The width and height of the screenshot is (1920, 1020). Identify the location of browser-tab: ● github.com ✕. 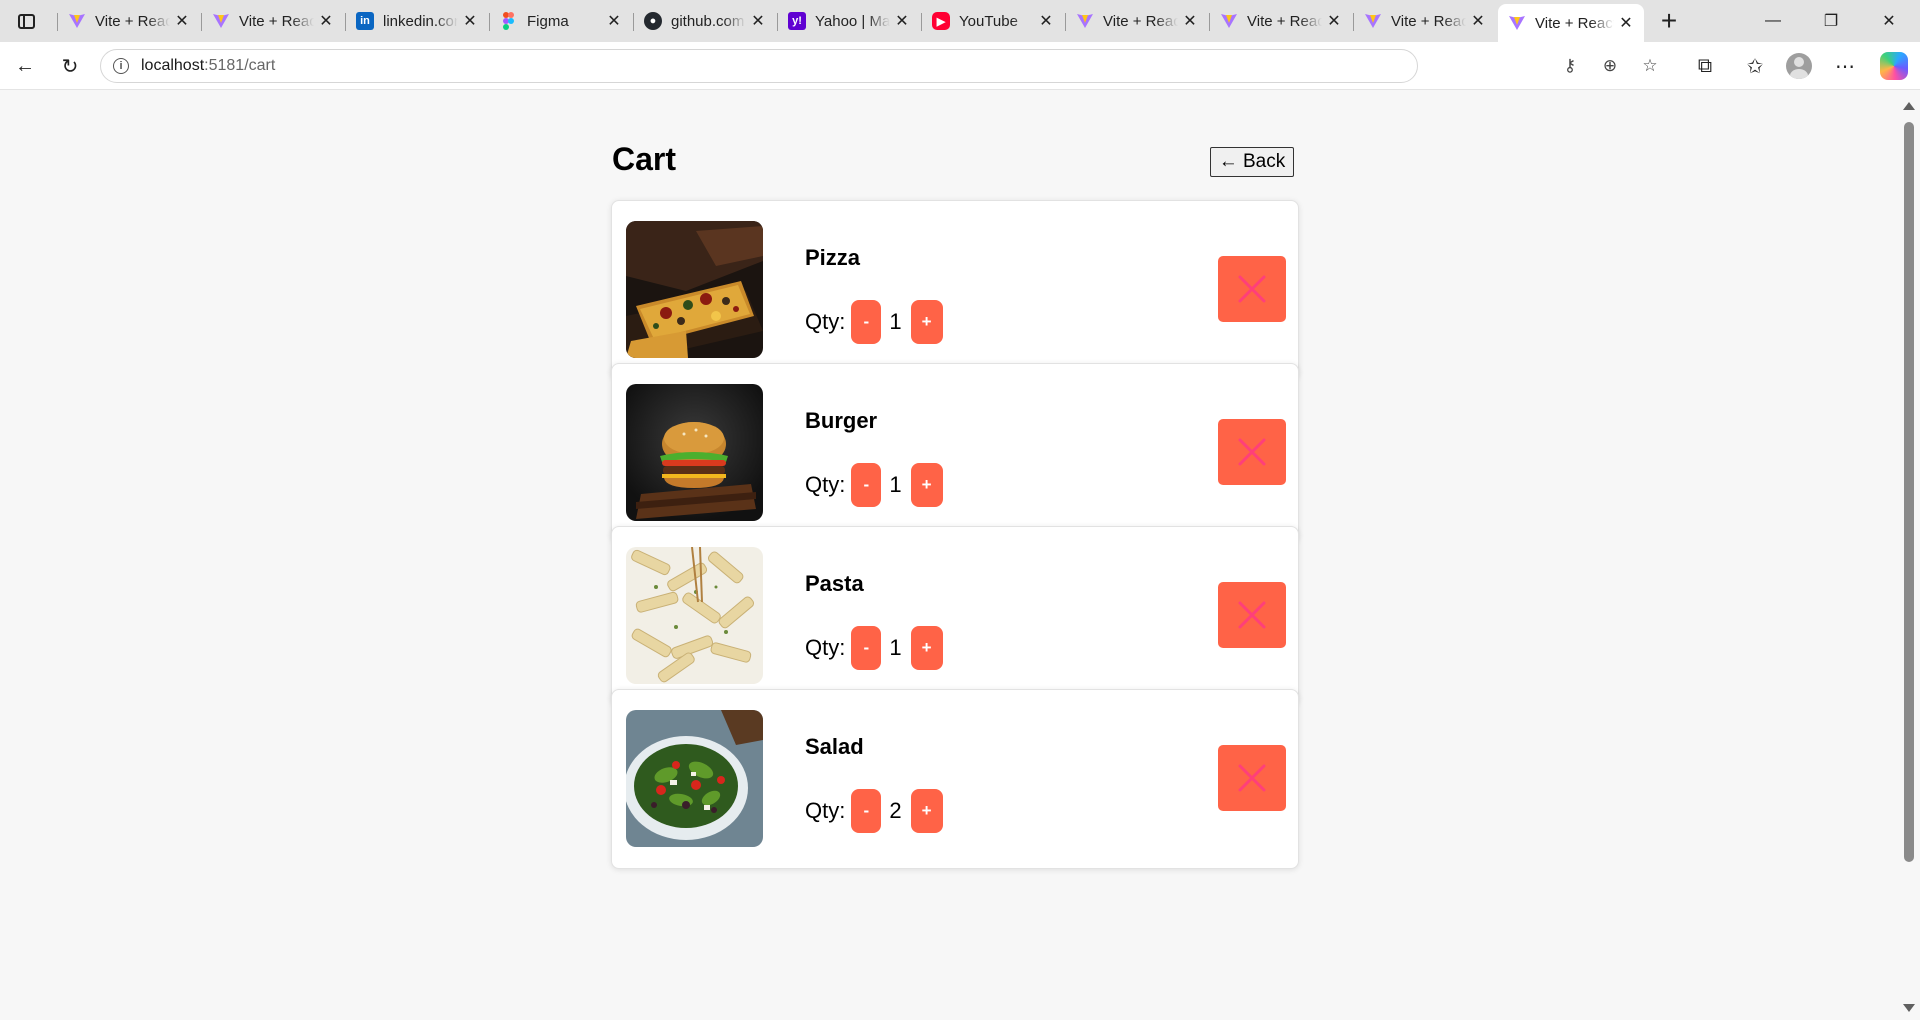
(704, 21).